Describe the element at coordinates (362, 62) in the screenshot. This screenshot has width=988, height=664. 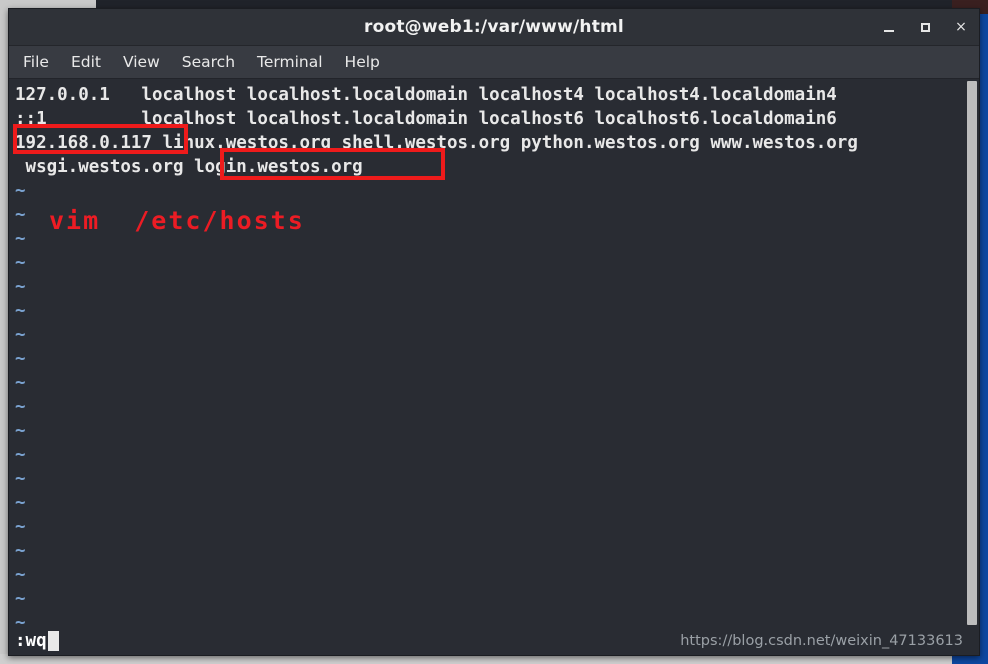
I see `menu-item-help: Help` at that location.